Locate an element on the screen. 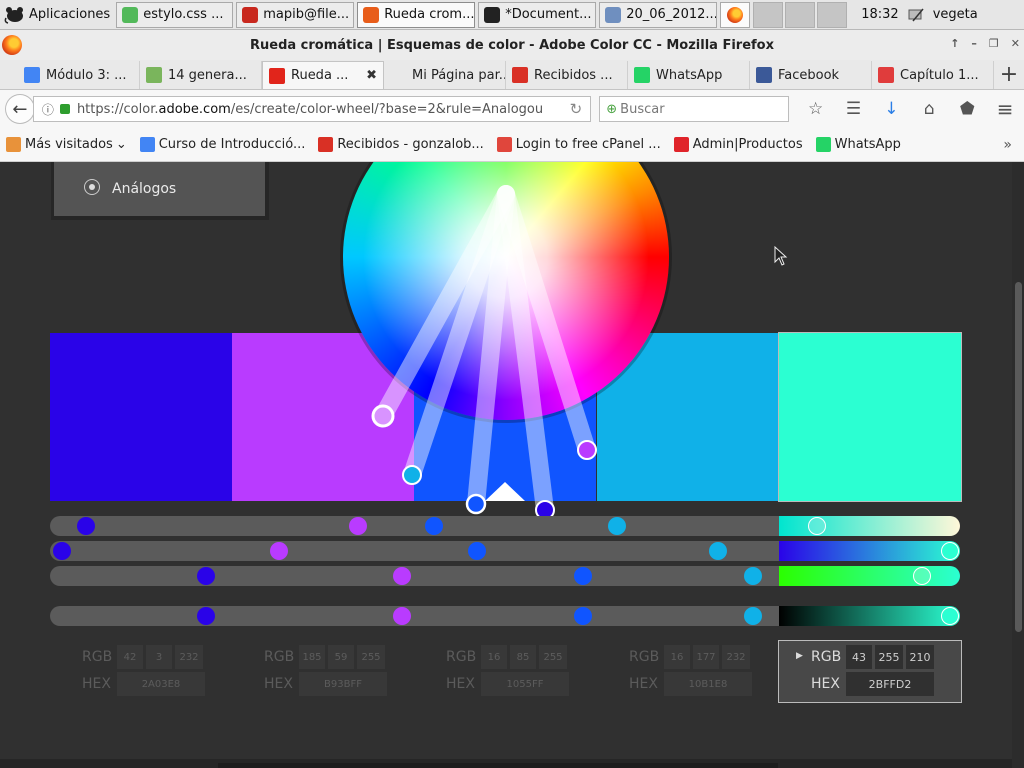 The image size is (1024, 768). rgb-g-field: 177 is located at coordinates (706, 657).